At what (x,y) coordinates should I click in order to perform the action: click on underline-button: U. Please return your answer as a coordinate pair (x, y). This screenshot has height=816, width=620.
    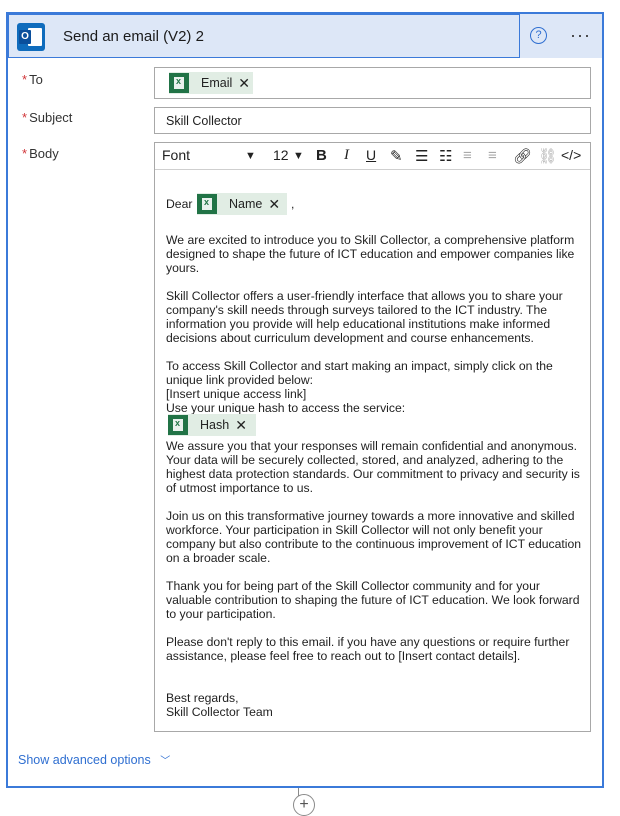
    Looking at the image, I should click on (371, 155).